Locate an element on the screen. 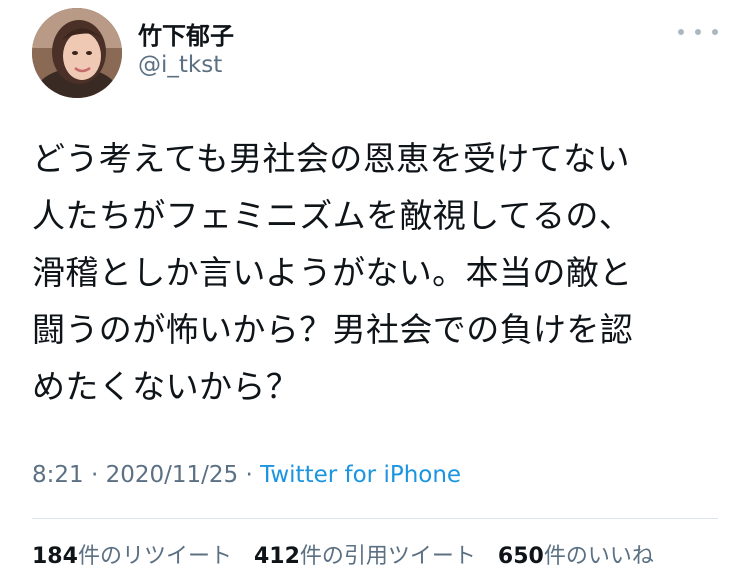 This screenshot has height=587, width=750. tweet-stats: 184件のリツイート 412件の引用ツイート 650件のいいね is located at coordinates (343, 554).